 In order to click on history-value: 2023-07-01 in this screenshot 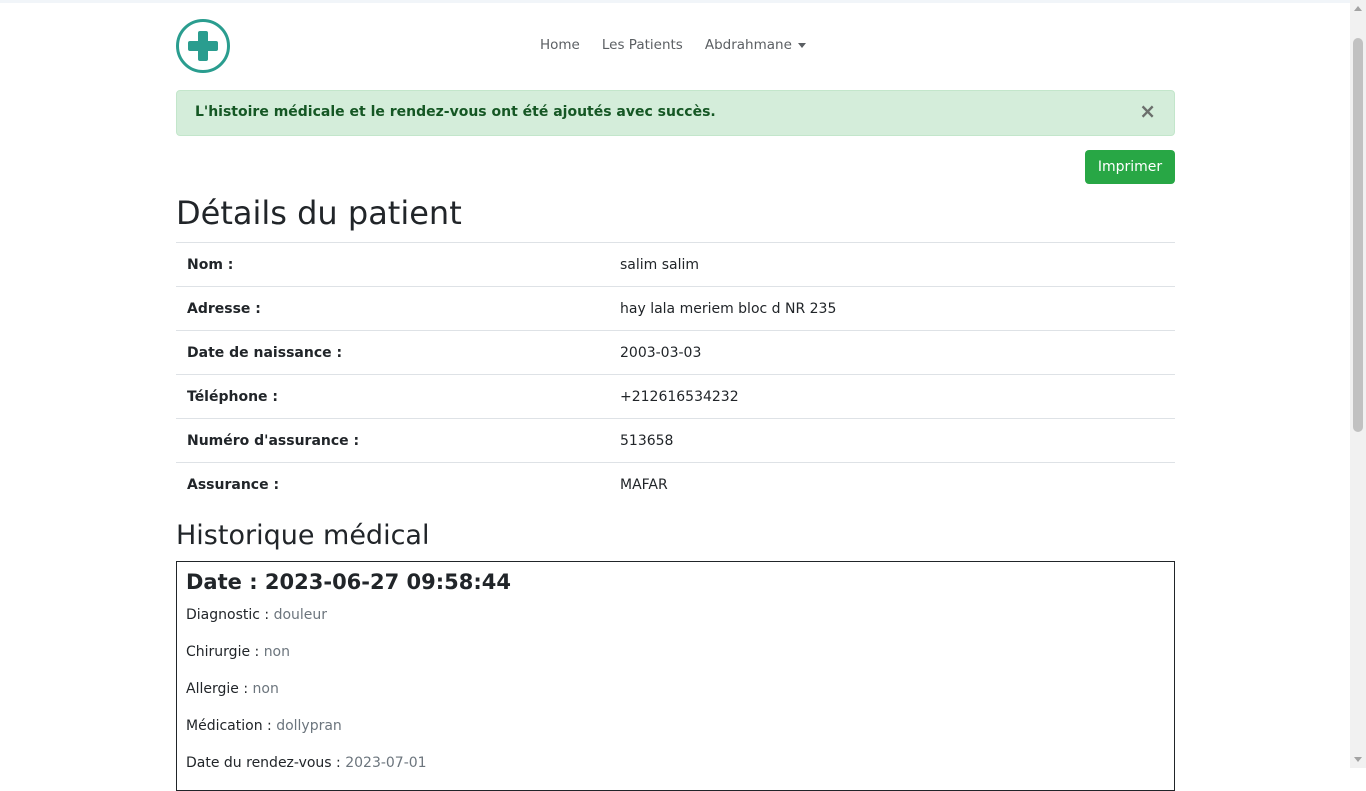, I will do `click(386, 763)`.